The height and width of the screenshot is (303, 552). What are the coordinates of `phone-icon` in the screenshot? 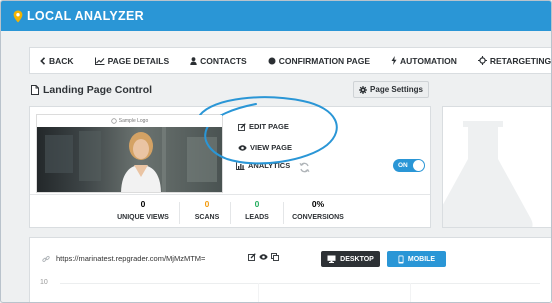 It's located at (401, 259).